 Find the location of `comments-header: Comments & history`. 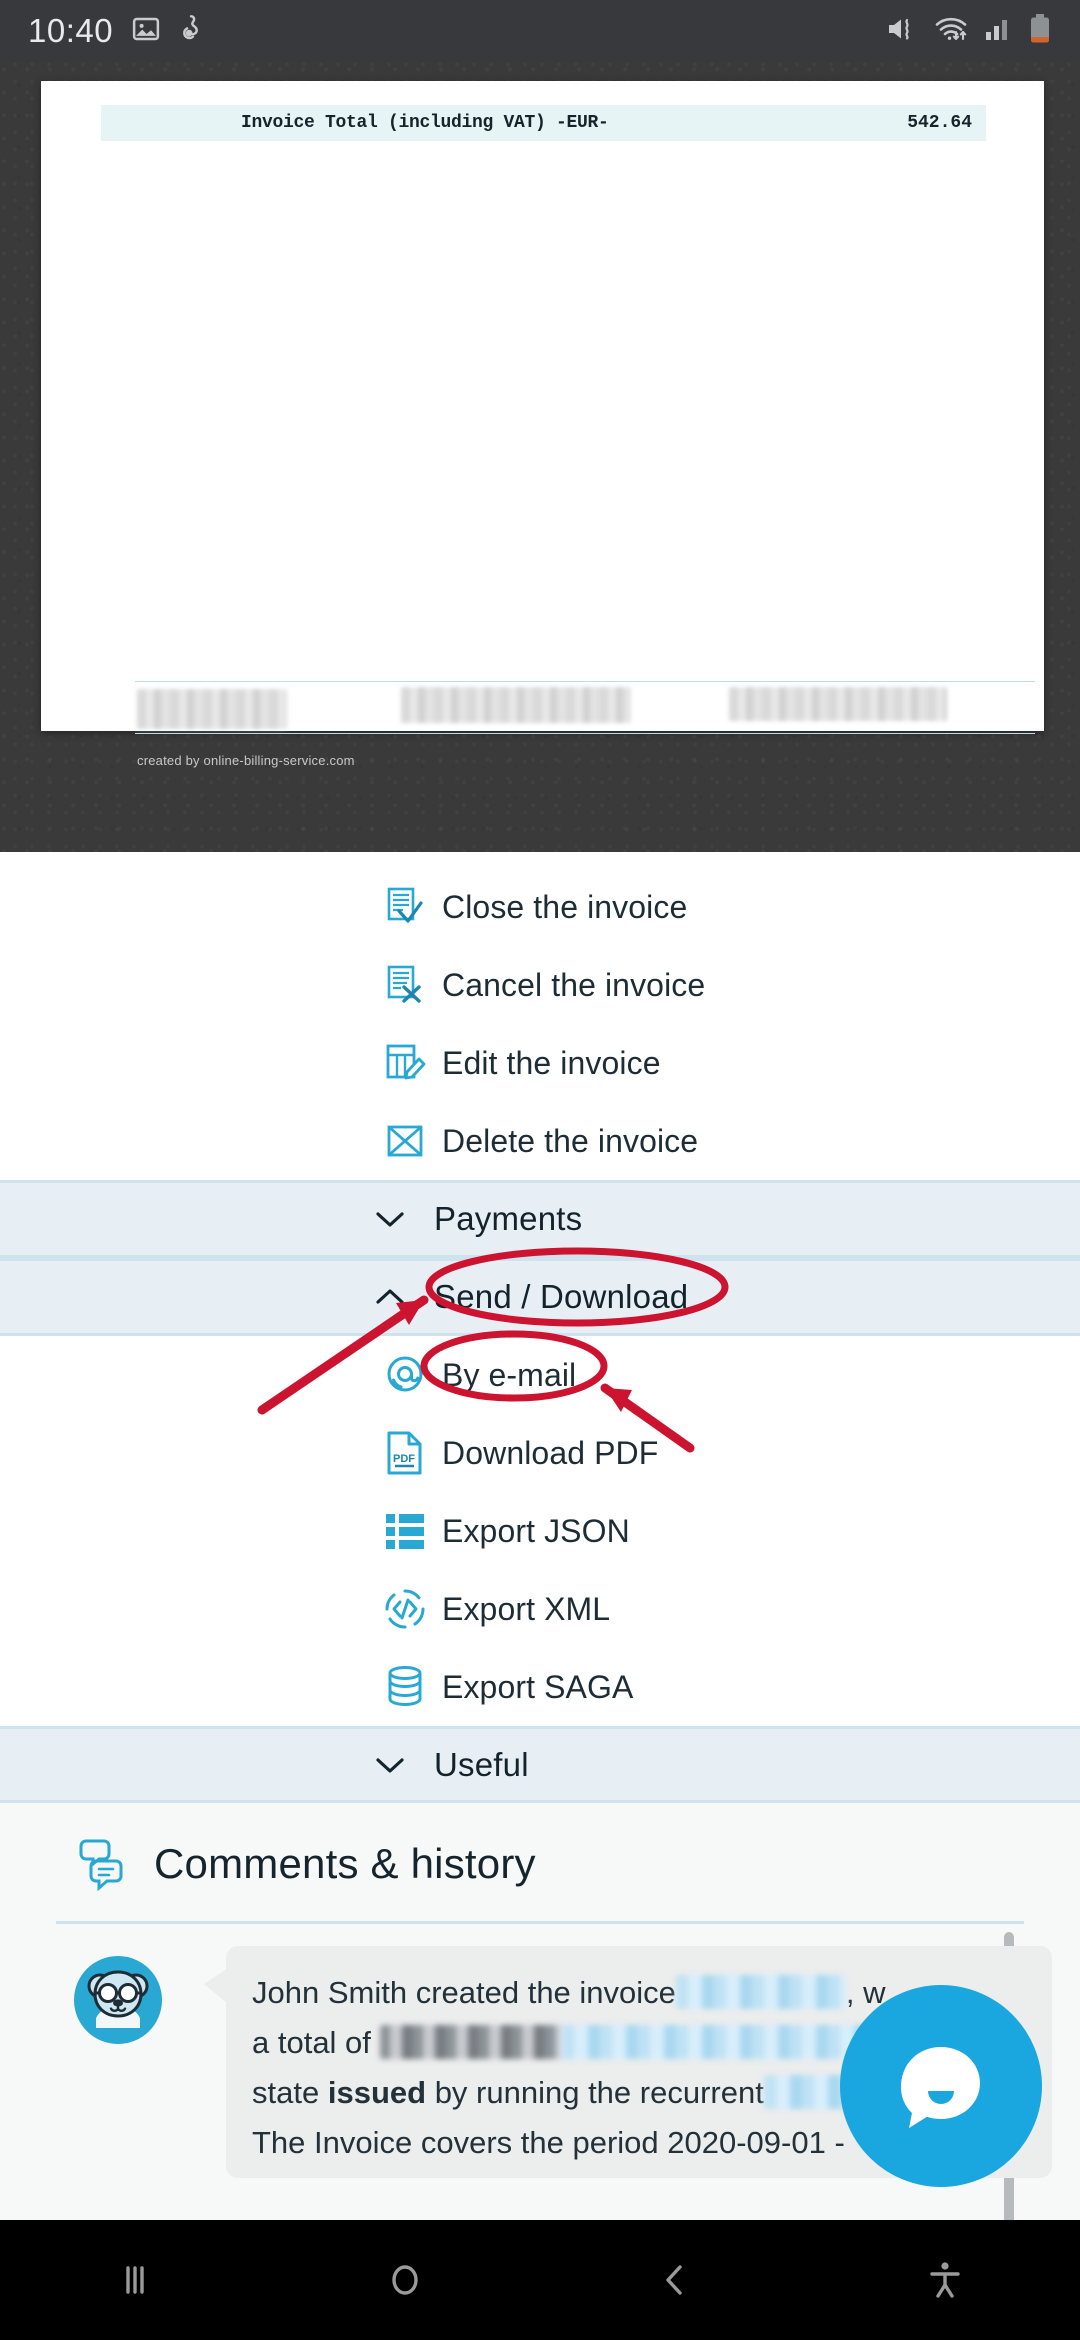

comments-header: Comments & history is located at coordinates (540, 1848).